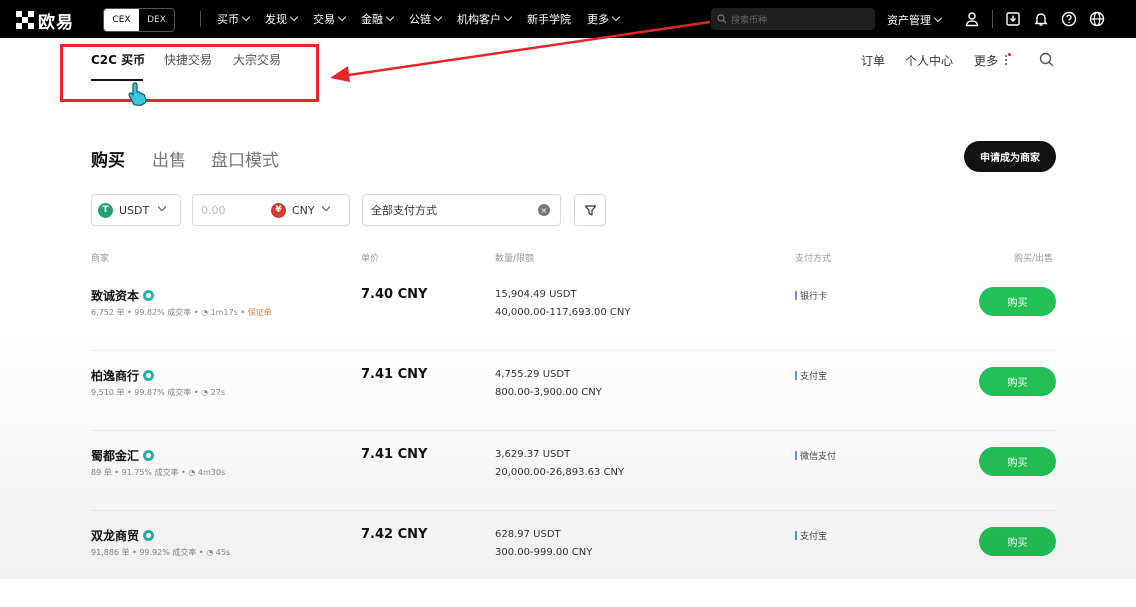 The width and height of the screenshot is (1136, 607). I want to click on nav-item-label: 买币, so click(228, 19).